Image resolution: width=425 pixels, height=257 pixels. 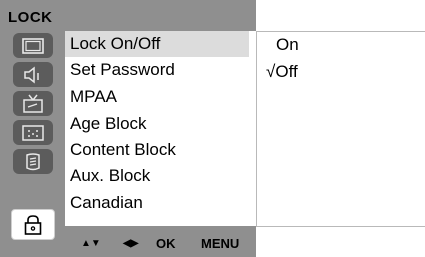 What do you see at coordinates (271, 71) in the screenshot?
I see `check-mark-icon: √` at bounding box center [271, 71].